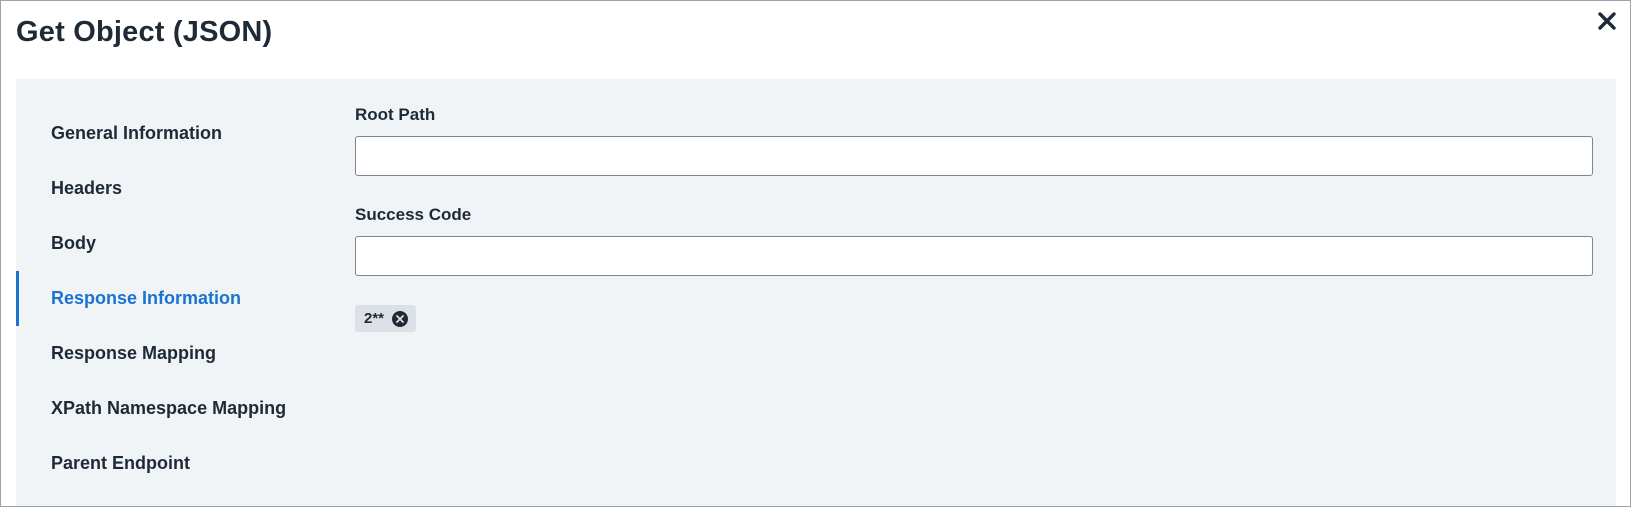  Describe the element at coordinates (386, 318) in the screenshot. I see `success-code-chip: 2**` at that location.